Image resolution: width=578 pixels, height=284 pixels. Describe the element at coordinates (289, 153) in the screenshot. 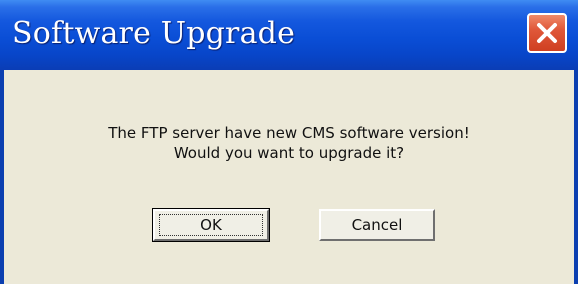

I see `message-line-2: Would you want to upgrade it?` at that location.